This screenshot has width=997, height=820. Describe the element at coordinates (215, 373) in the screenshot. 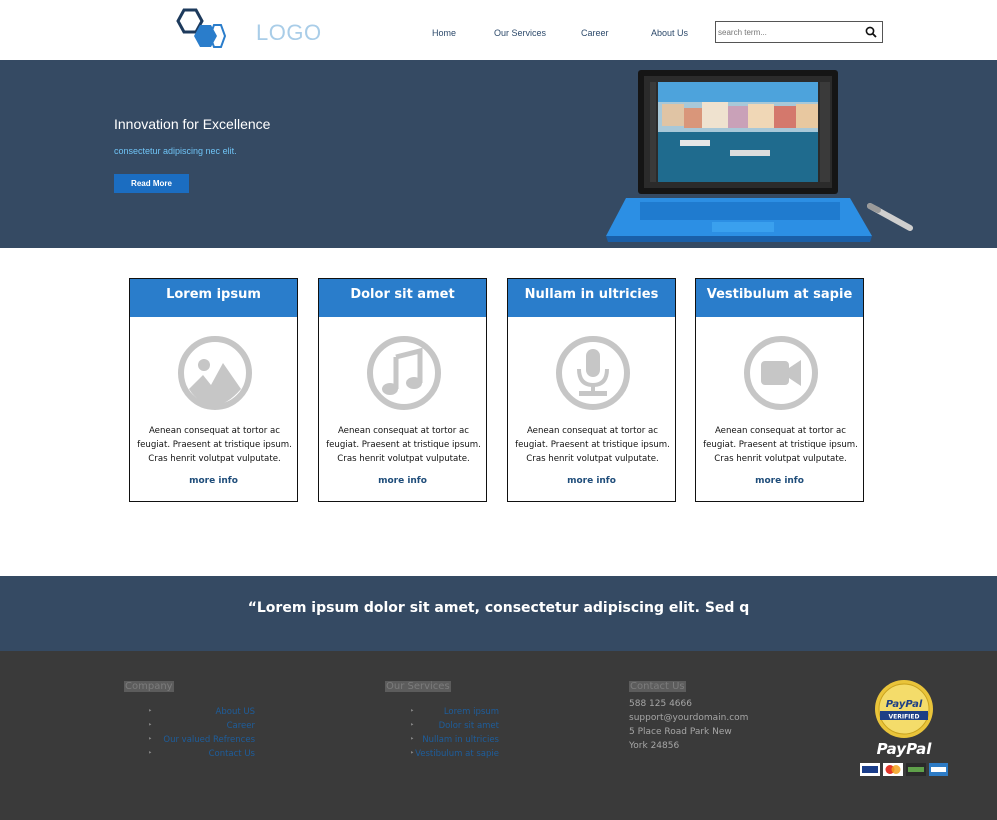

I see `image-icon` at that location.